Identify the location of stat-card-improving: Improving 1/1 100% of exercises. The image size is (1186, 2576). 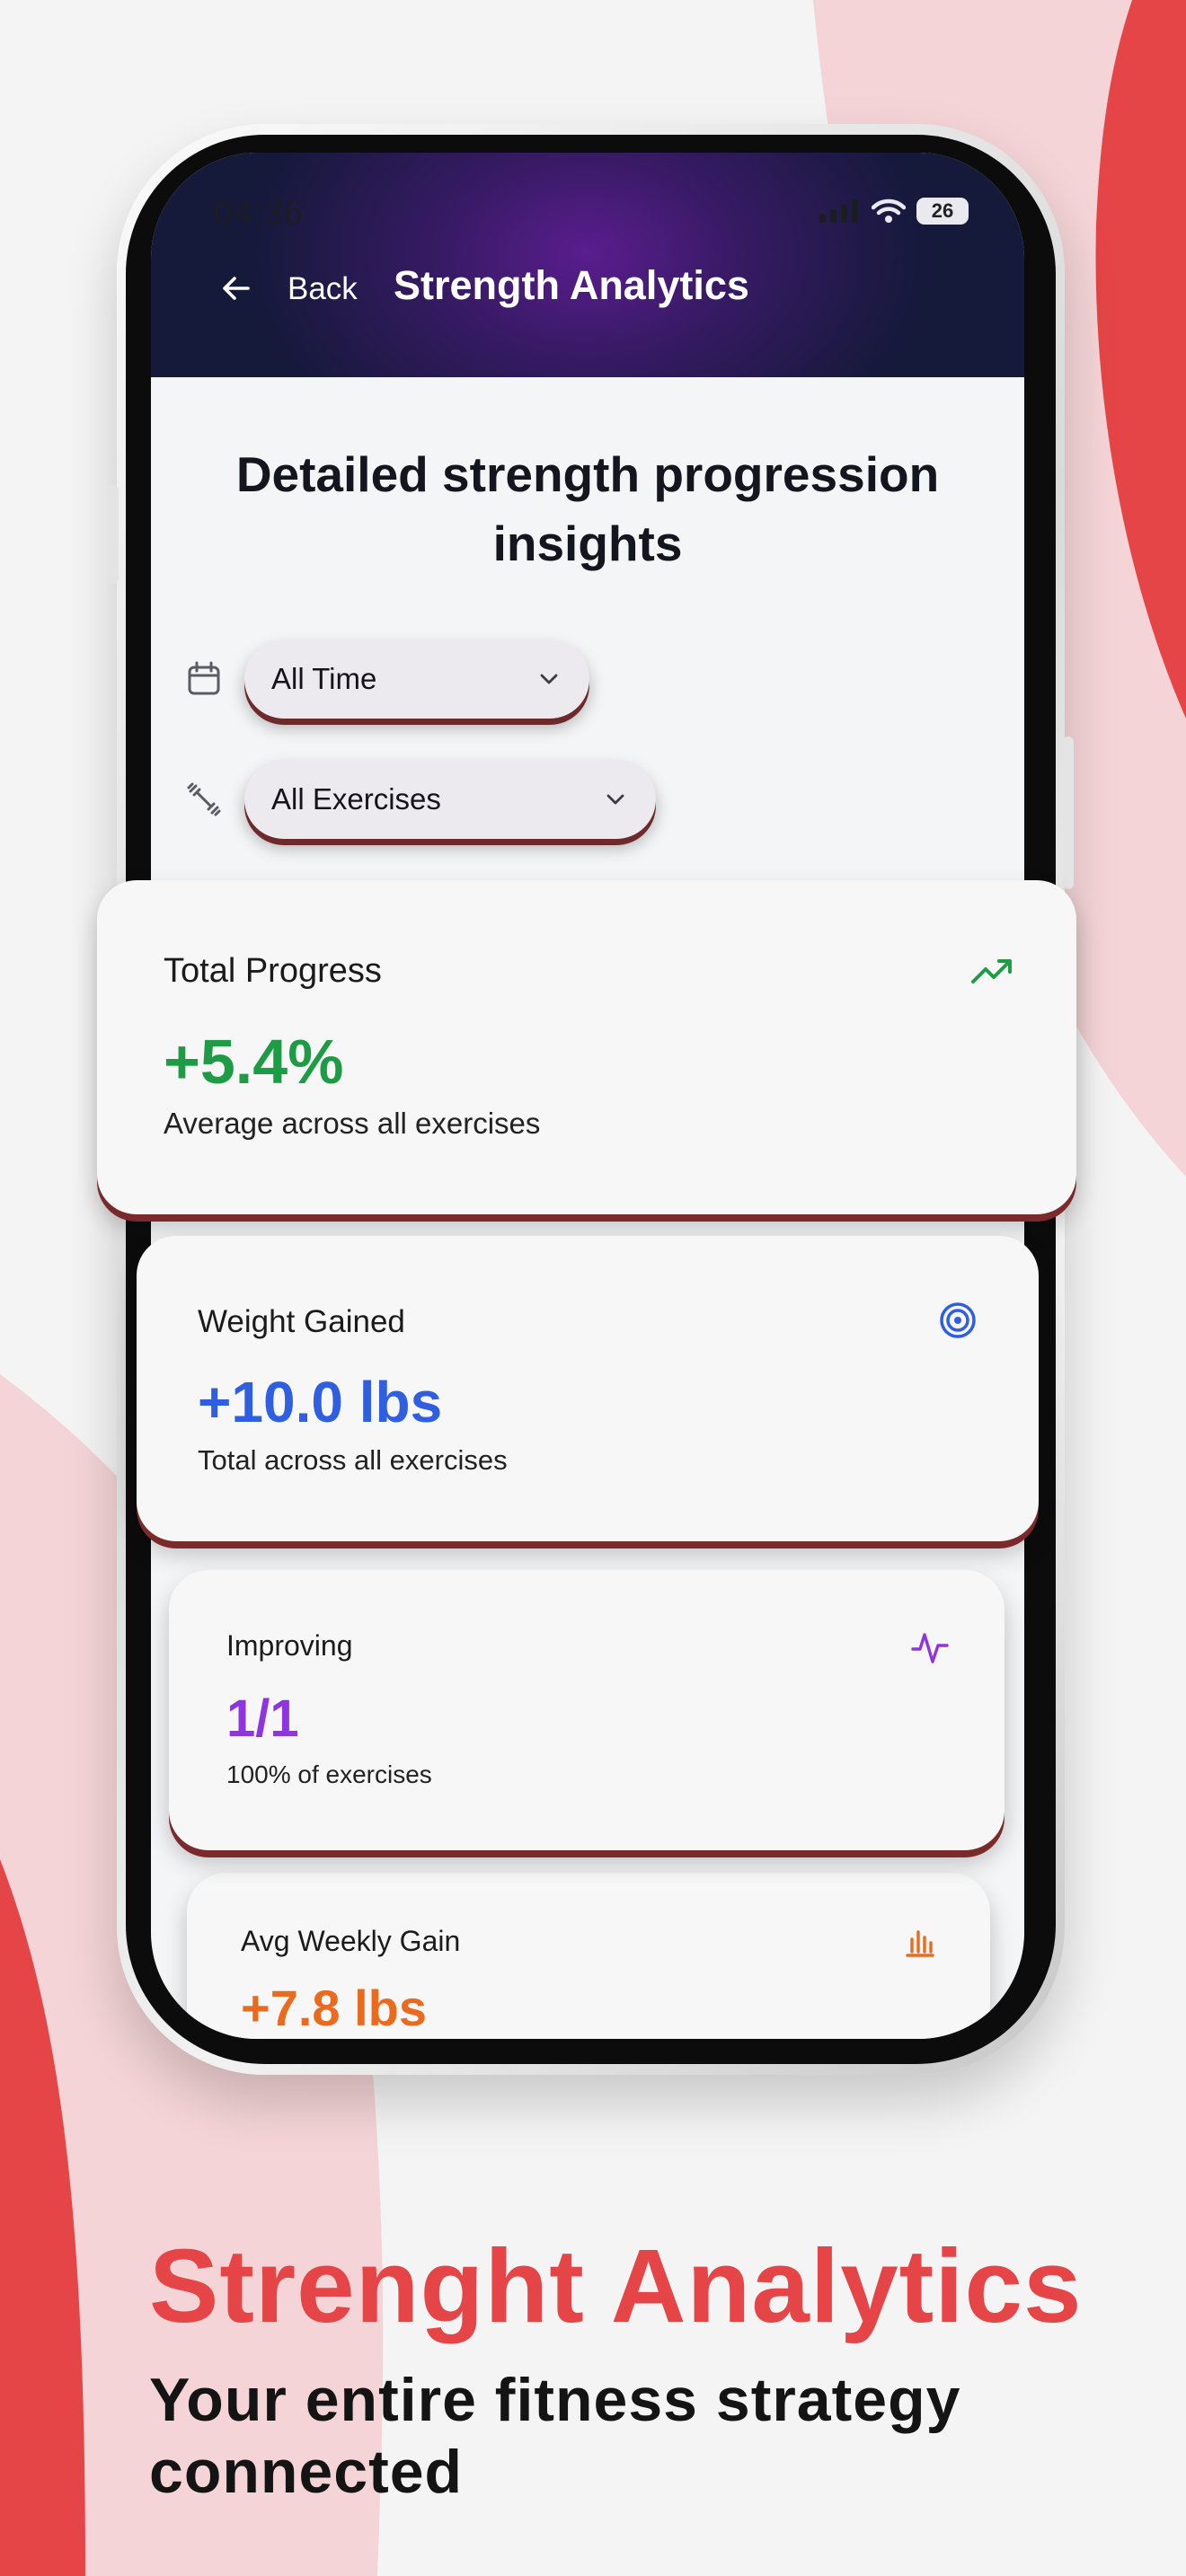
(587, 1710).